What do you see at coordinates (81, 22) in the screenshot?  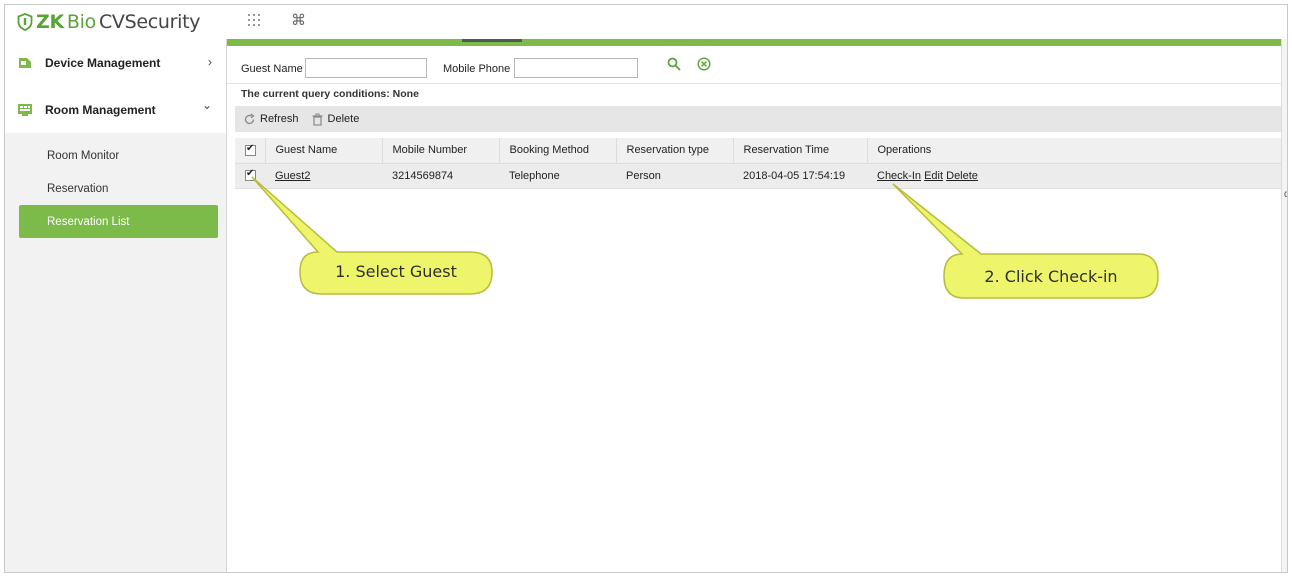 I see `logo-bio: Bio` at bounding box center [81, 22].